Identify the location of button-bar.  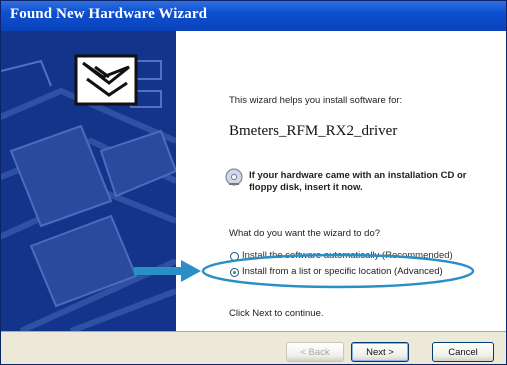
(253, 347).